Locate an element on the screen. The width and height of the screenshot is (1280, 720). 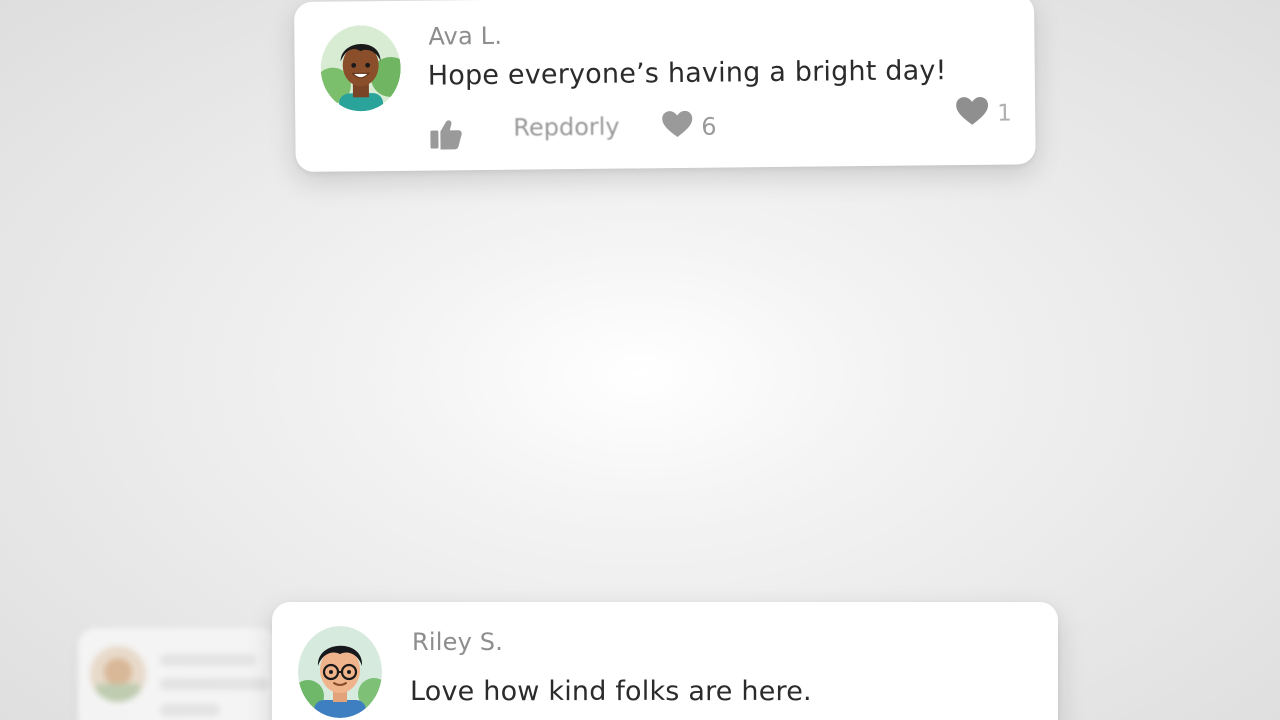
background-comment-card is located at coordinates (178, 674).